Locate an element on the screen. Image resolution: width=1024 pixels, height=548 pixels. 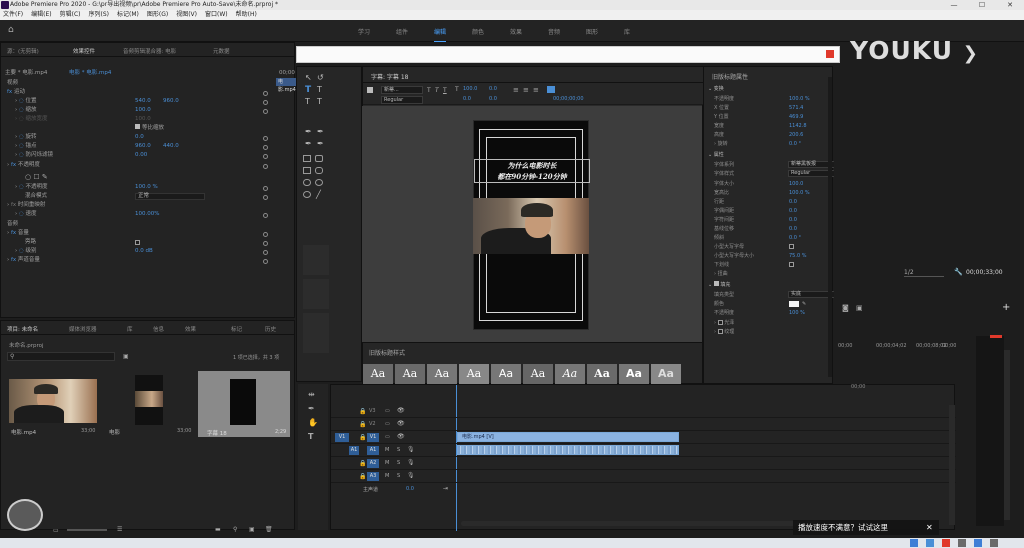
playback-speed-tip: 播放速度不满意？试试这里 ✕ is located at coordinates (866, 527).